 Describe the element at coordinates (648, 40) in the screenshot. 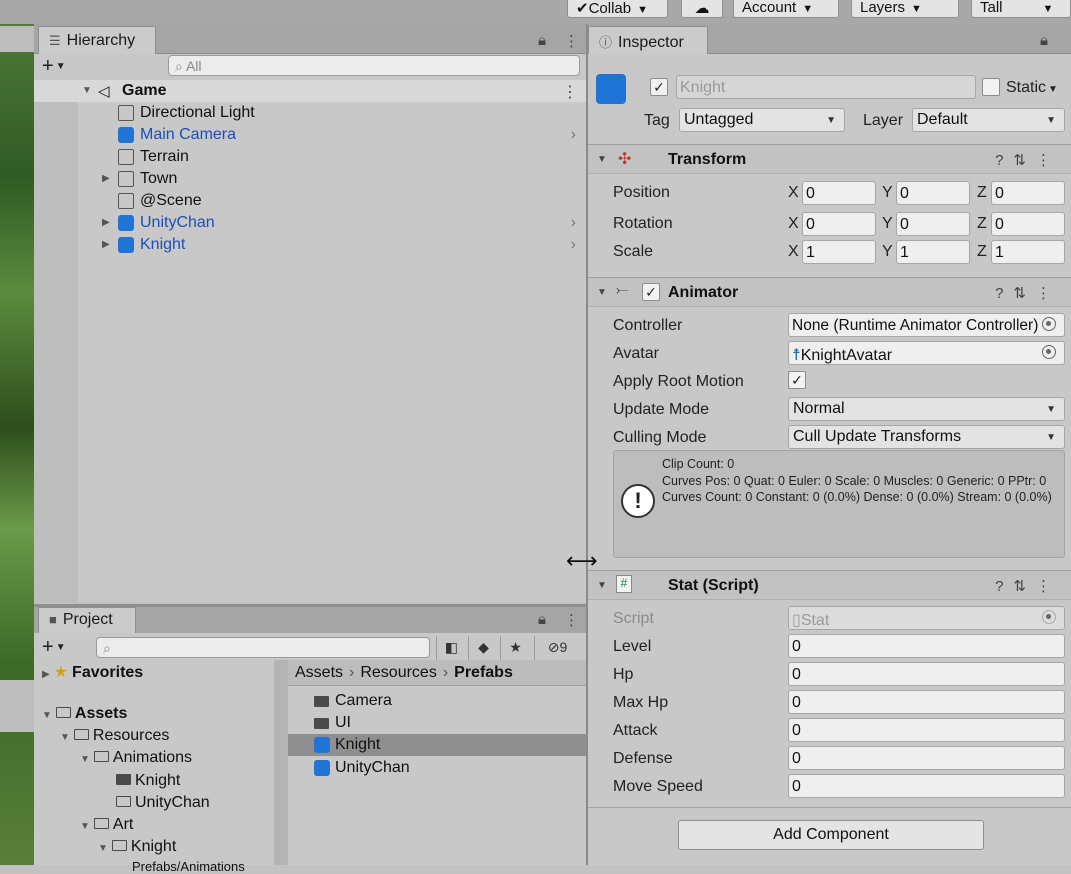

I see `tab-inspector: ⓘ Inspector` at that location.